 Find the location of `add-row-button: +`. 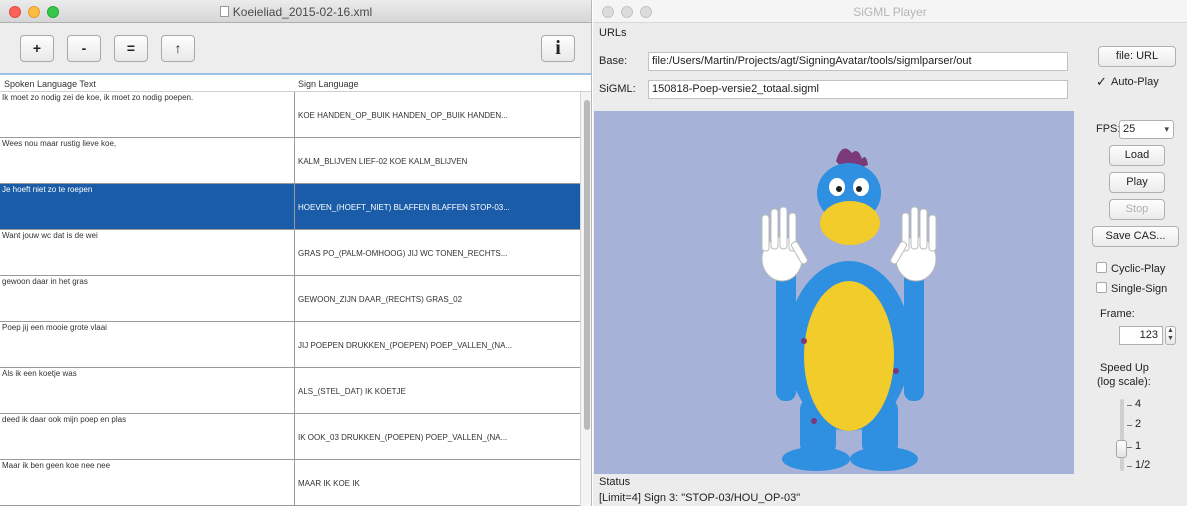

add-row-button: + is located at coordinates (37, 48).